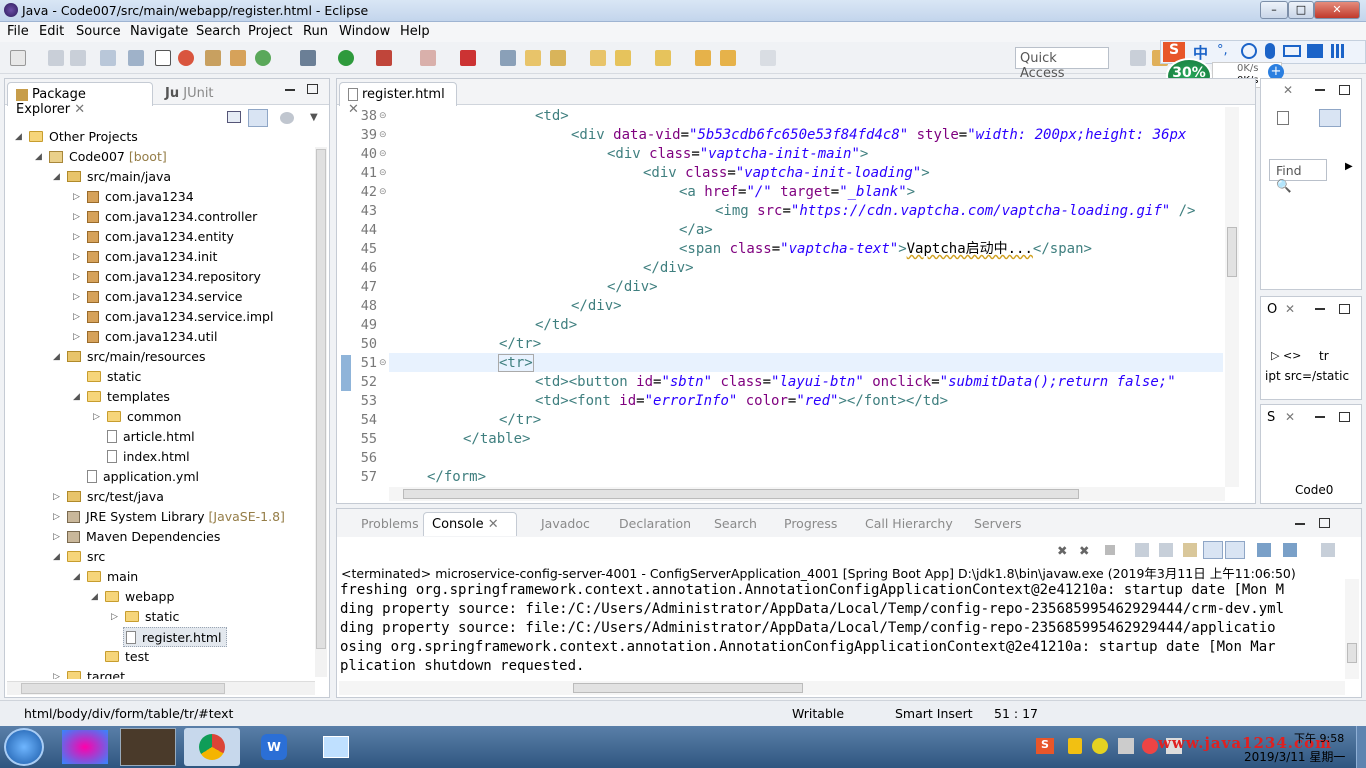 The image size is (1366, 768). Describe the element at coordinates (390, 523) in the screenshot. I see `tab-problems: Problems` at that location.